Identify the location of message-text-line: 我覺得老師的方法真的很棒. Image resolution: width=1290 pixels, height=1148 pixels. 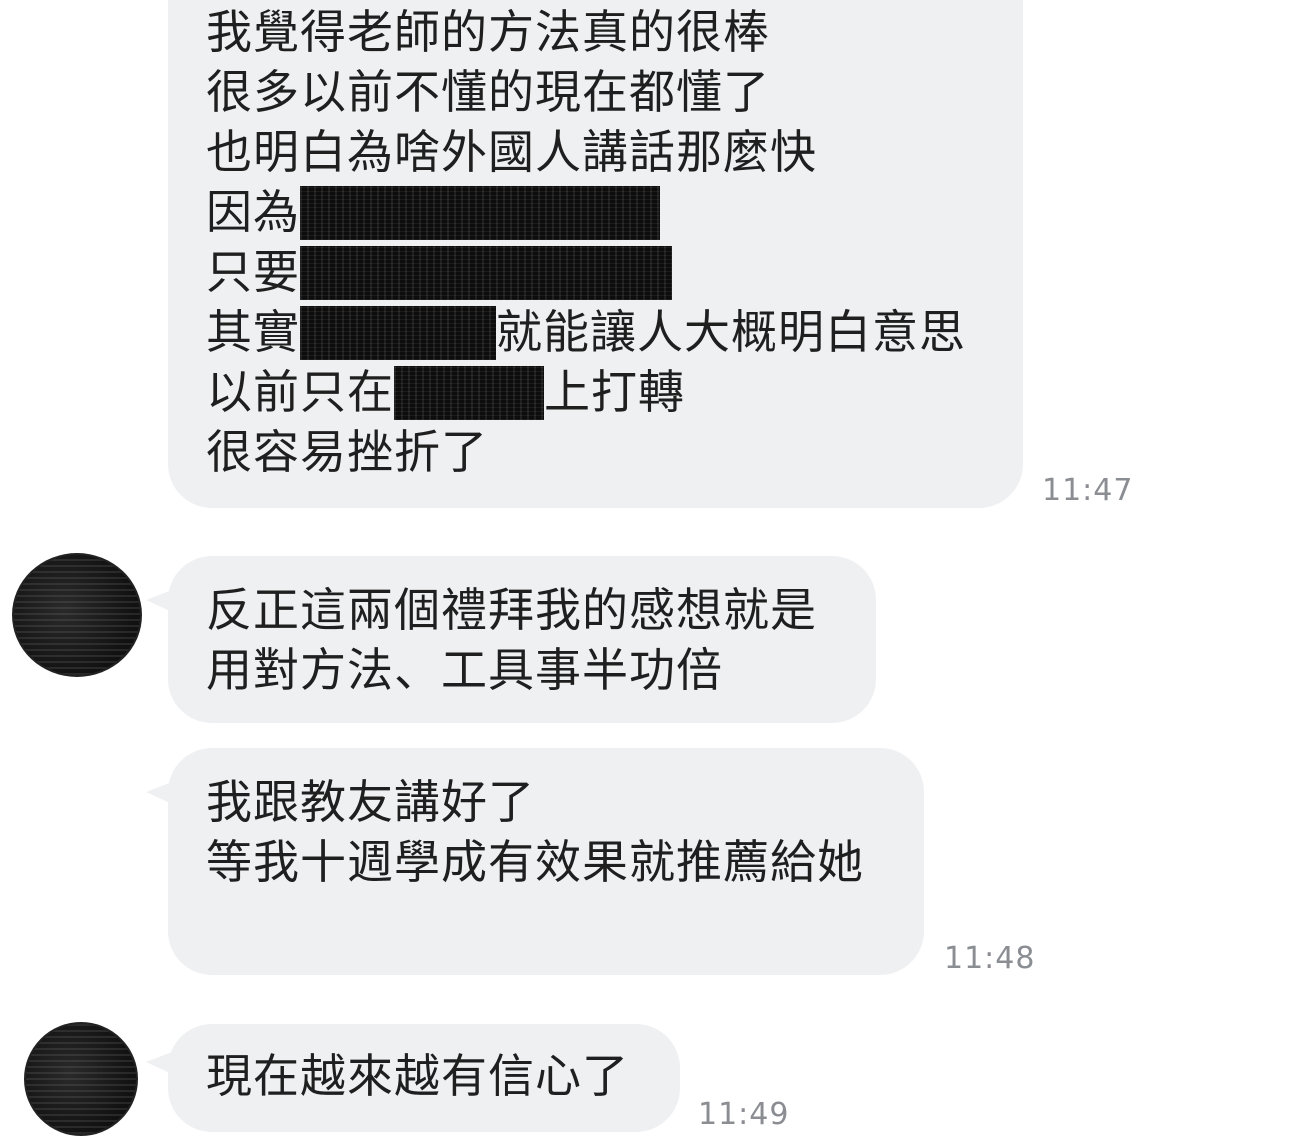
(488, 32).